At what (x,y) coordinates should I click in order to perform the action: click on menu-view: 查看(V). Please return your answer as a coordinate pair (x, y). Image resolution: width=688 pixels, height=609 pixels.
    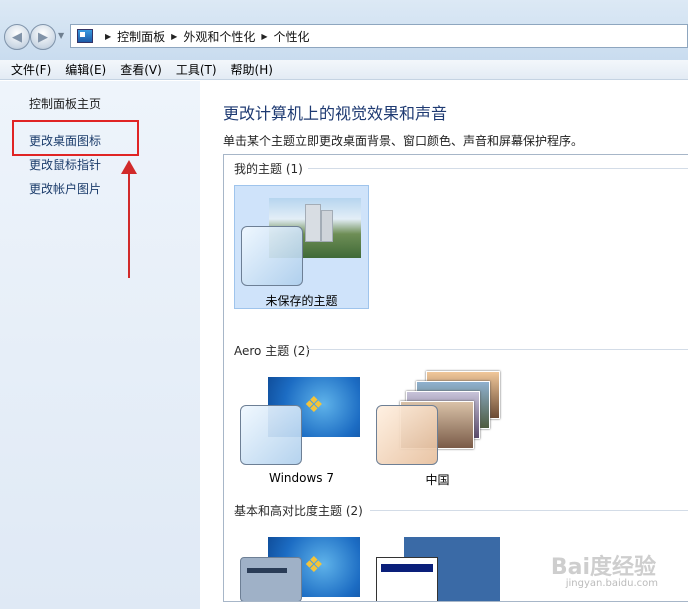
    Looking at the image, I should click on (141, 69).